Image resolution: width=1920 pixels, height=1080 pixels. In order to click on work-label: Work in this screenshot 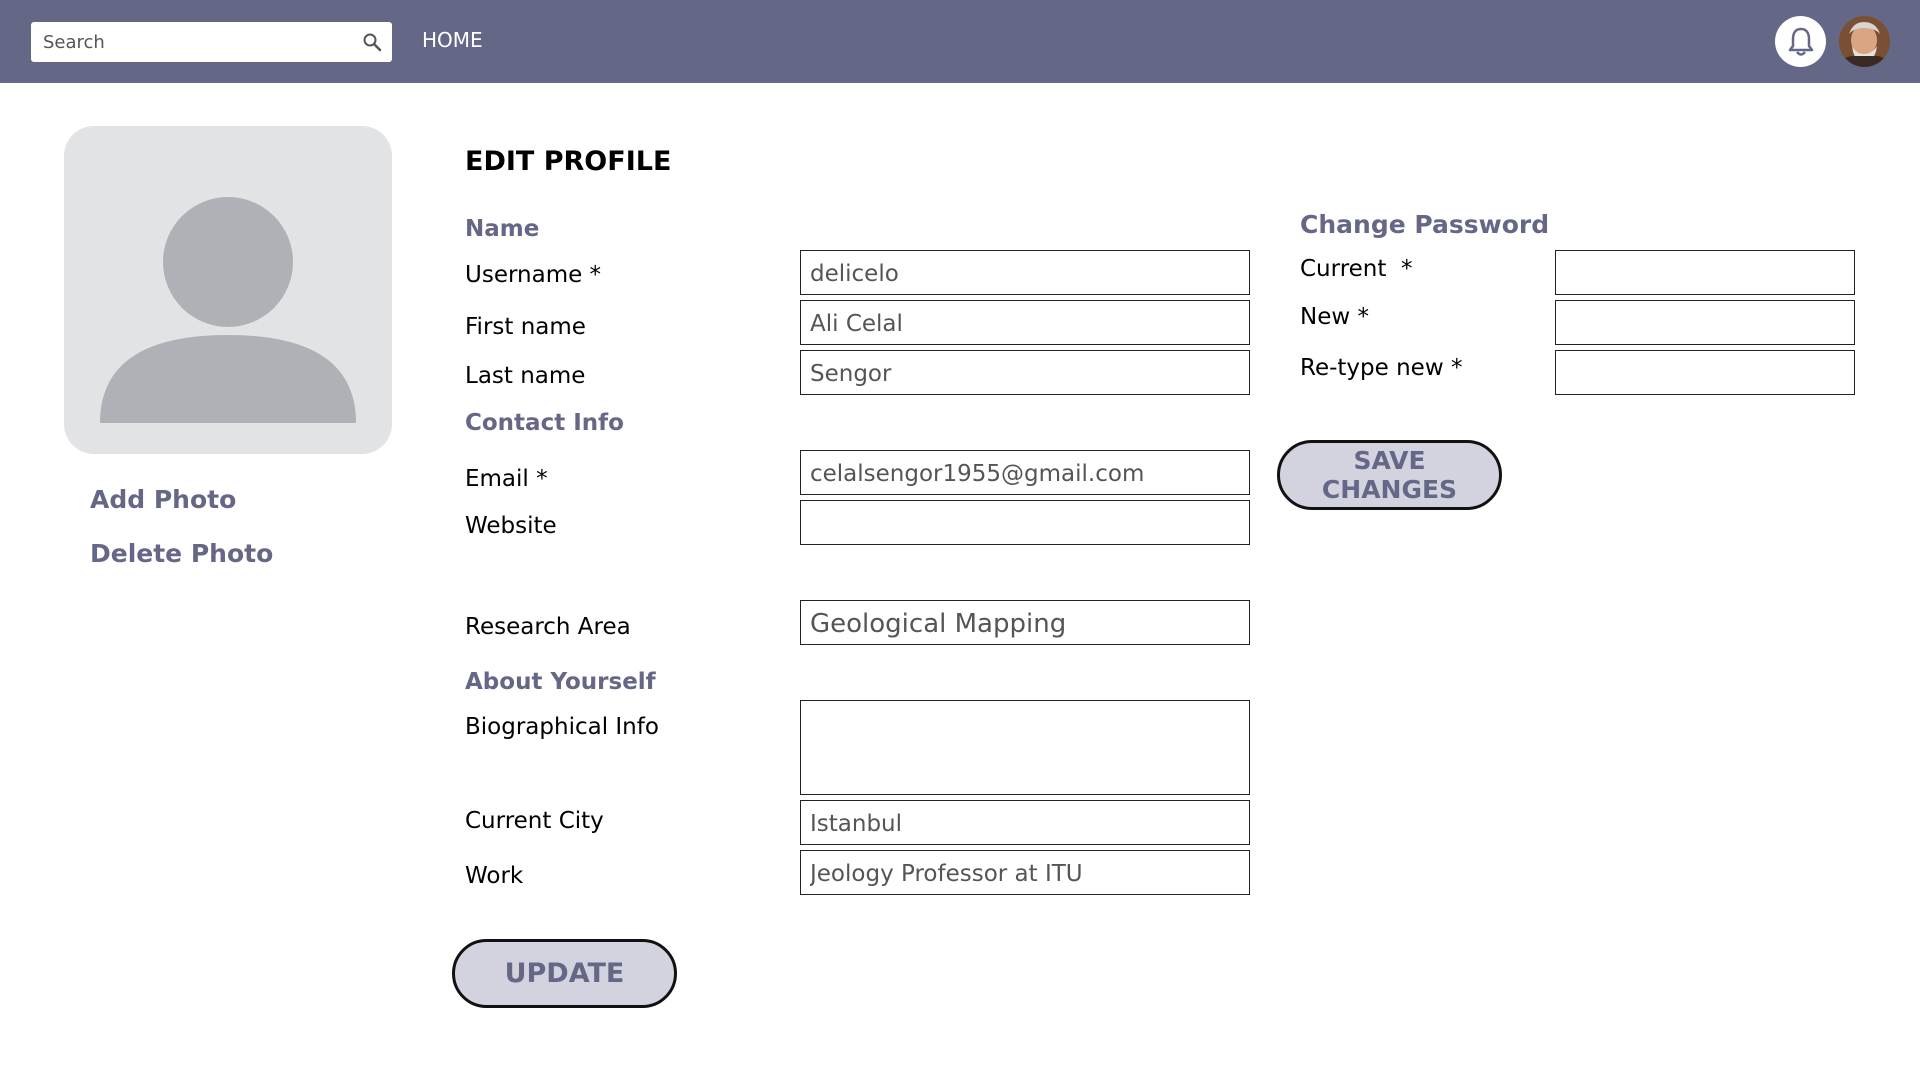, I will do `click(494, 876)`.